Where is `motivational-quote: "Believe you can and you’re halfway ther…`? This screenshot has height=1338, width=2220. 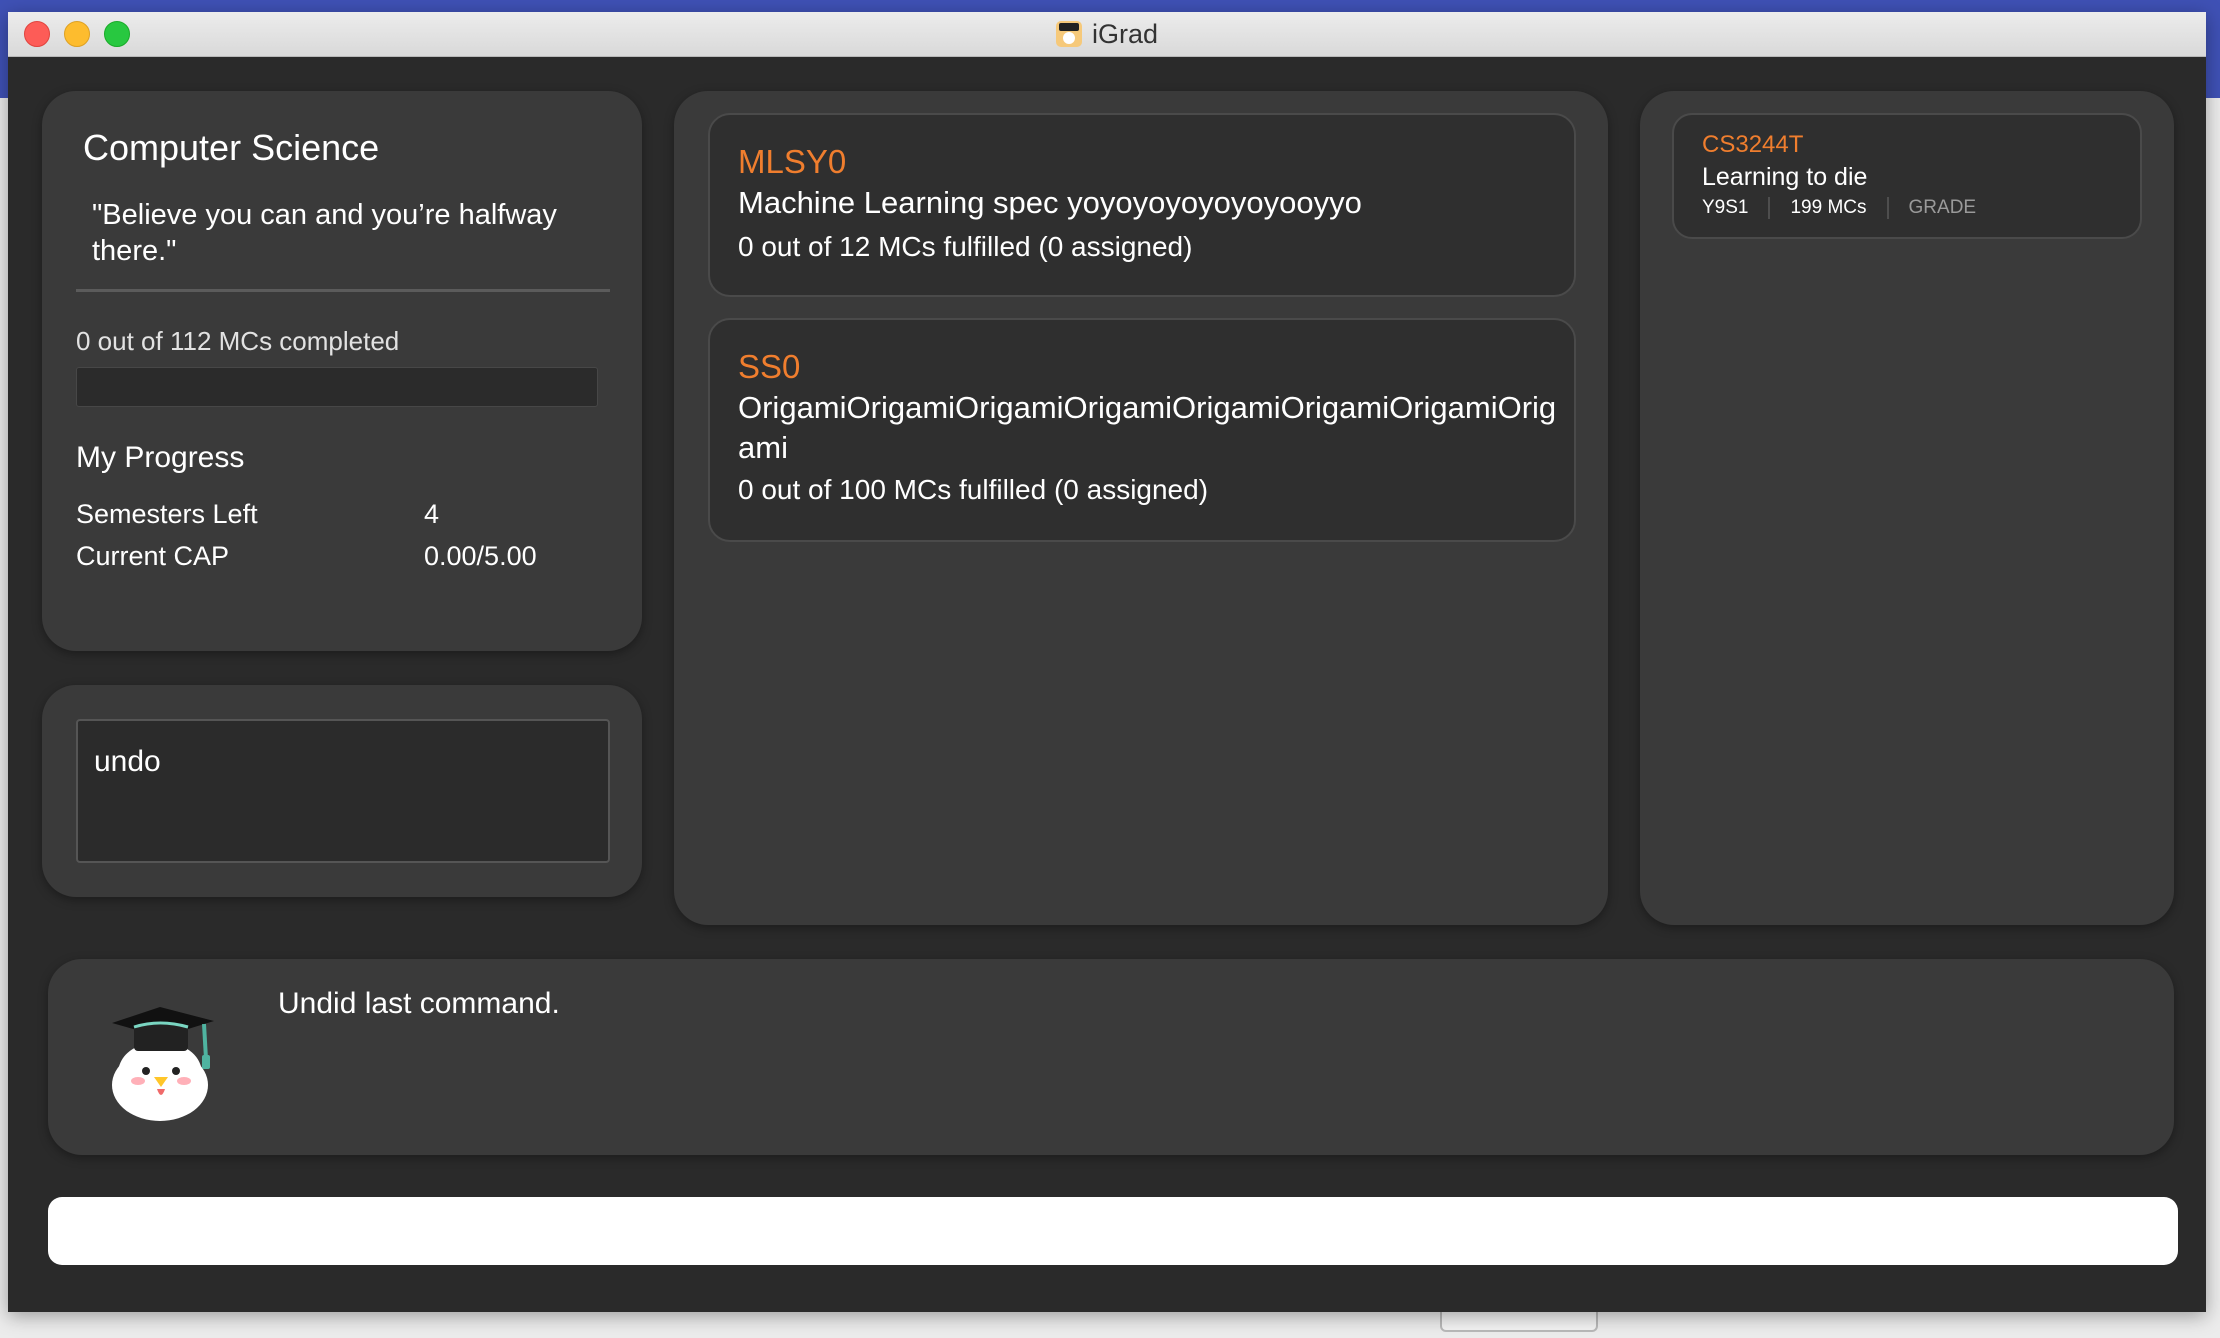
motivational-quote: "Believe you can and you’re halfway ther… is located at coordinates (324, 233).